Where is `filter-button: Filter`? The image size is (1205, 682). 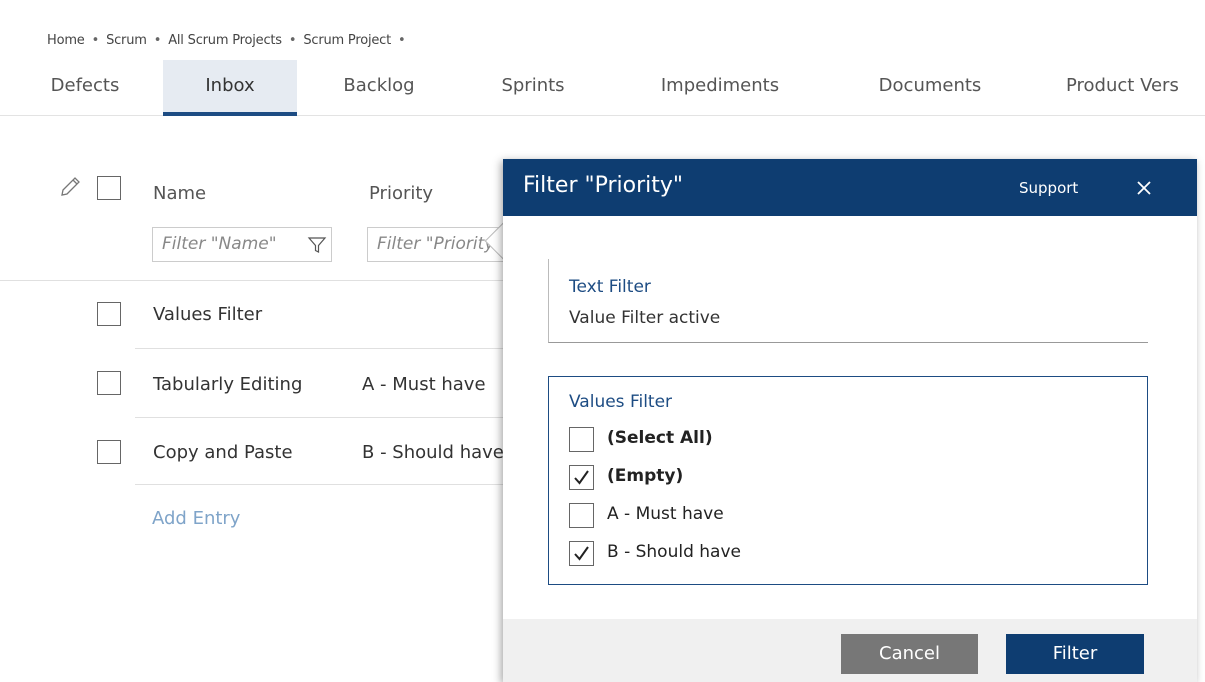 filter-button: Filter is located at coordinates (1075, 654).